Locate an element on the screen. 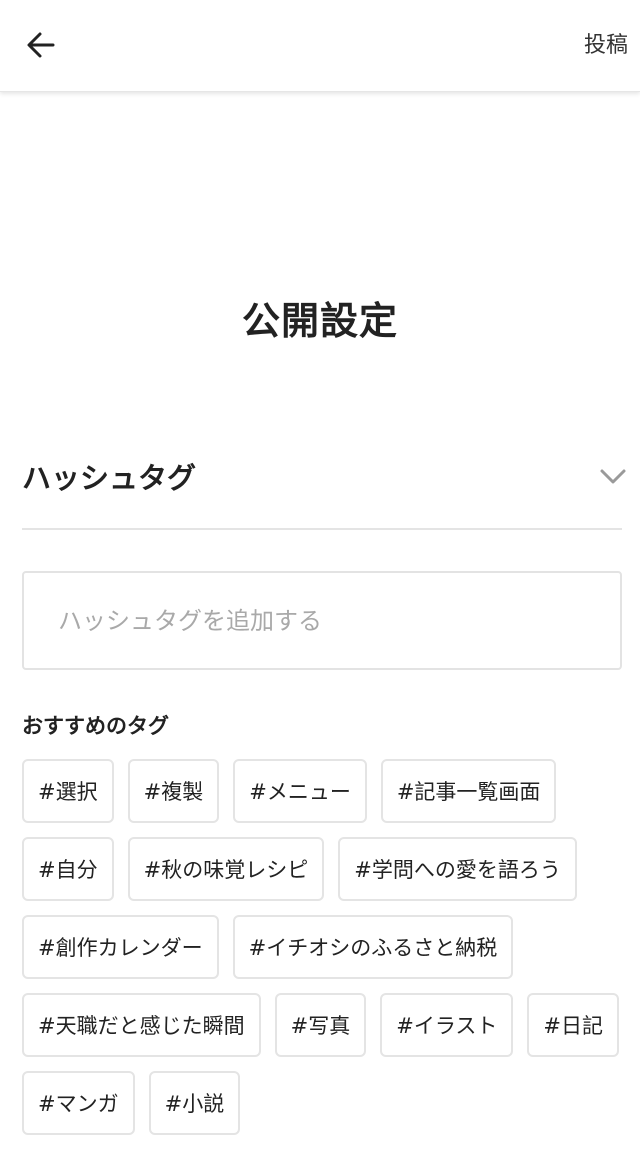 Image resolution: width=640 pixels, height=1168 pixels. section-divider is located at coordinates (322, 529).